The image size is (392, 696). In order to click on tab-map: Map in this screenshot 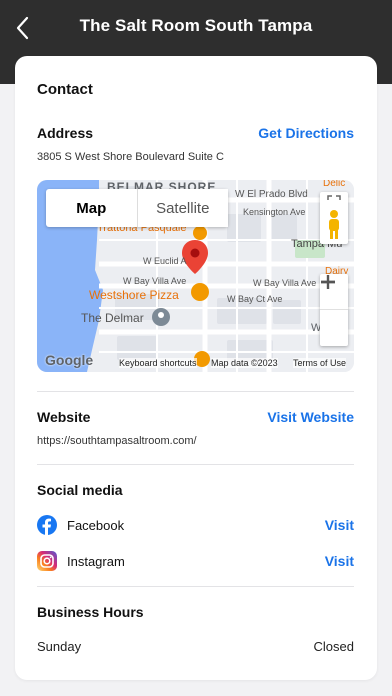, I will do `click(91, 208)`.